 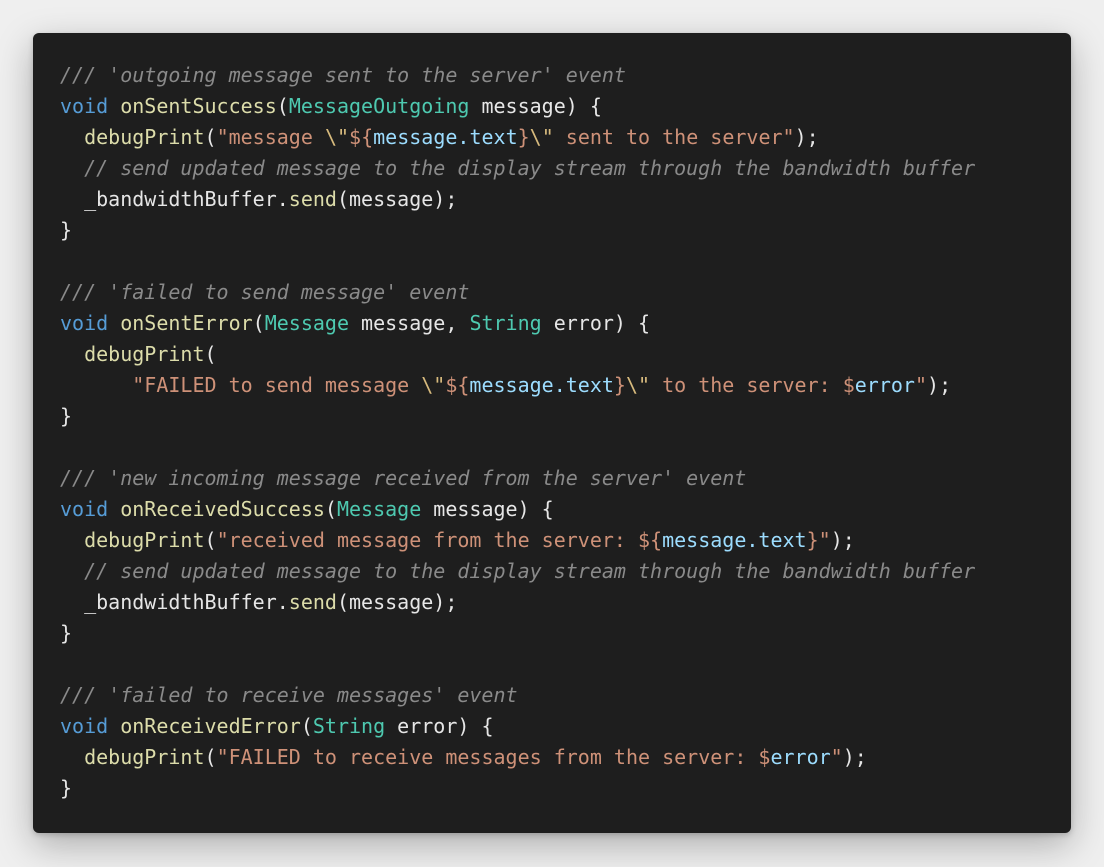 I want to click on code-comment: /// 'failed to receive messages' event, so click(x=289, y=695).